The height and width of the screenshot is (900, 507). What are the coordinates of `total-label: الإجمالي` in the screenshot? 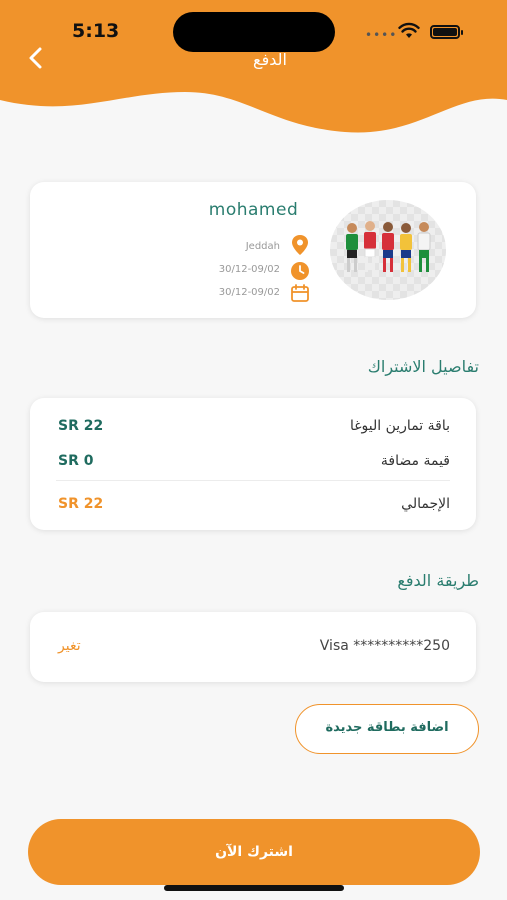 It's located at (425, 504).